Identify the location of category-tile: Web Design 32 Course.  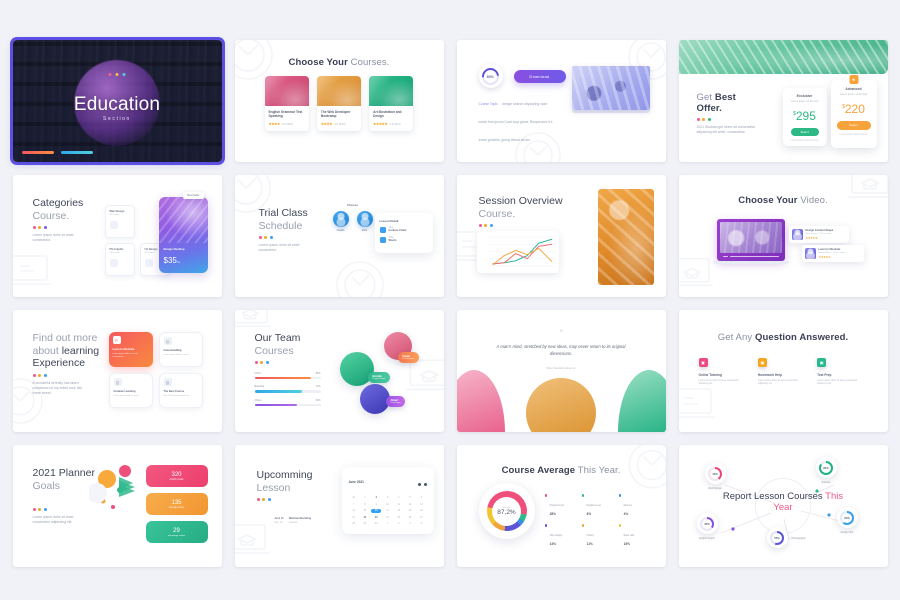
(119, 221).